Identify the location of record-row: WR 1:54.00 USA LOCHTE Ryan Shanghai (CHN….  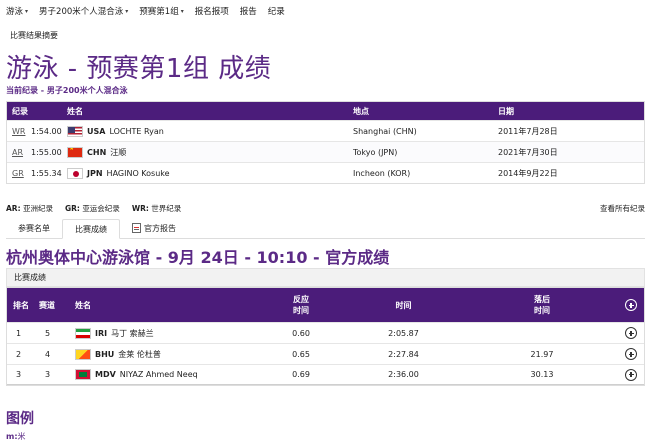
(325, 130).